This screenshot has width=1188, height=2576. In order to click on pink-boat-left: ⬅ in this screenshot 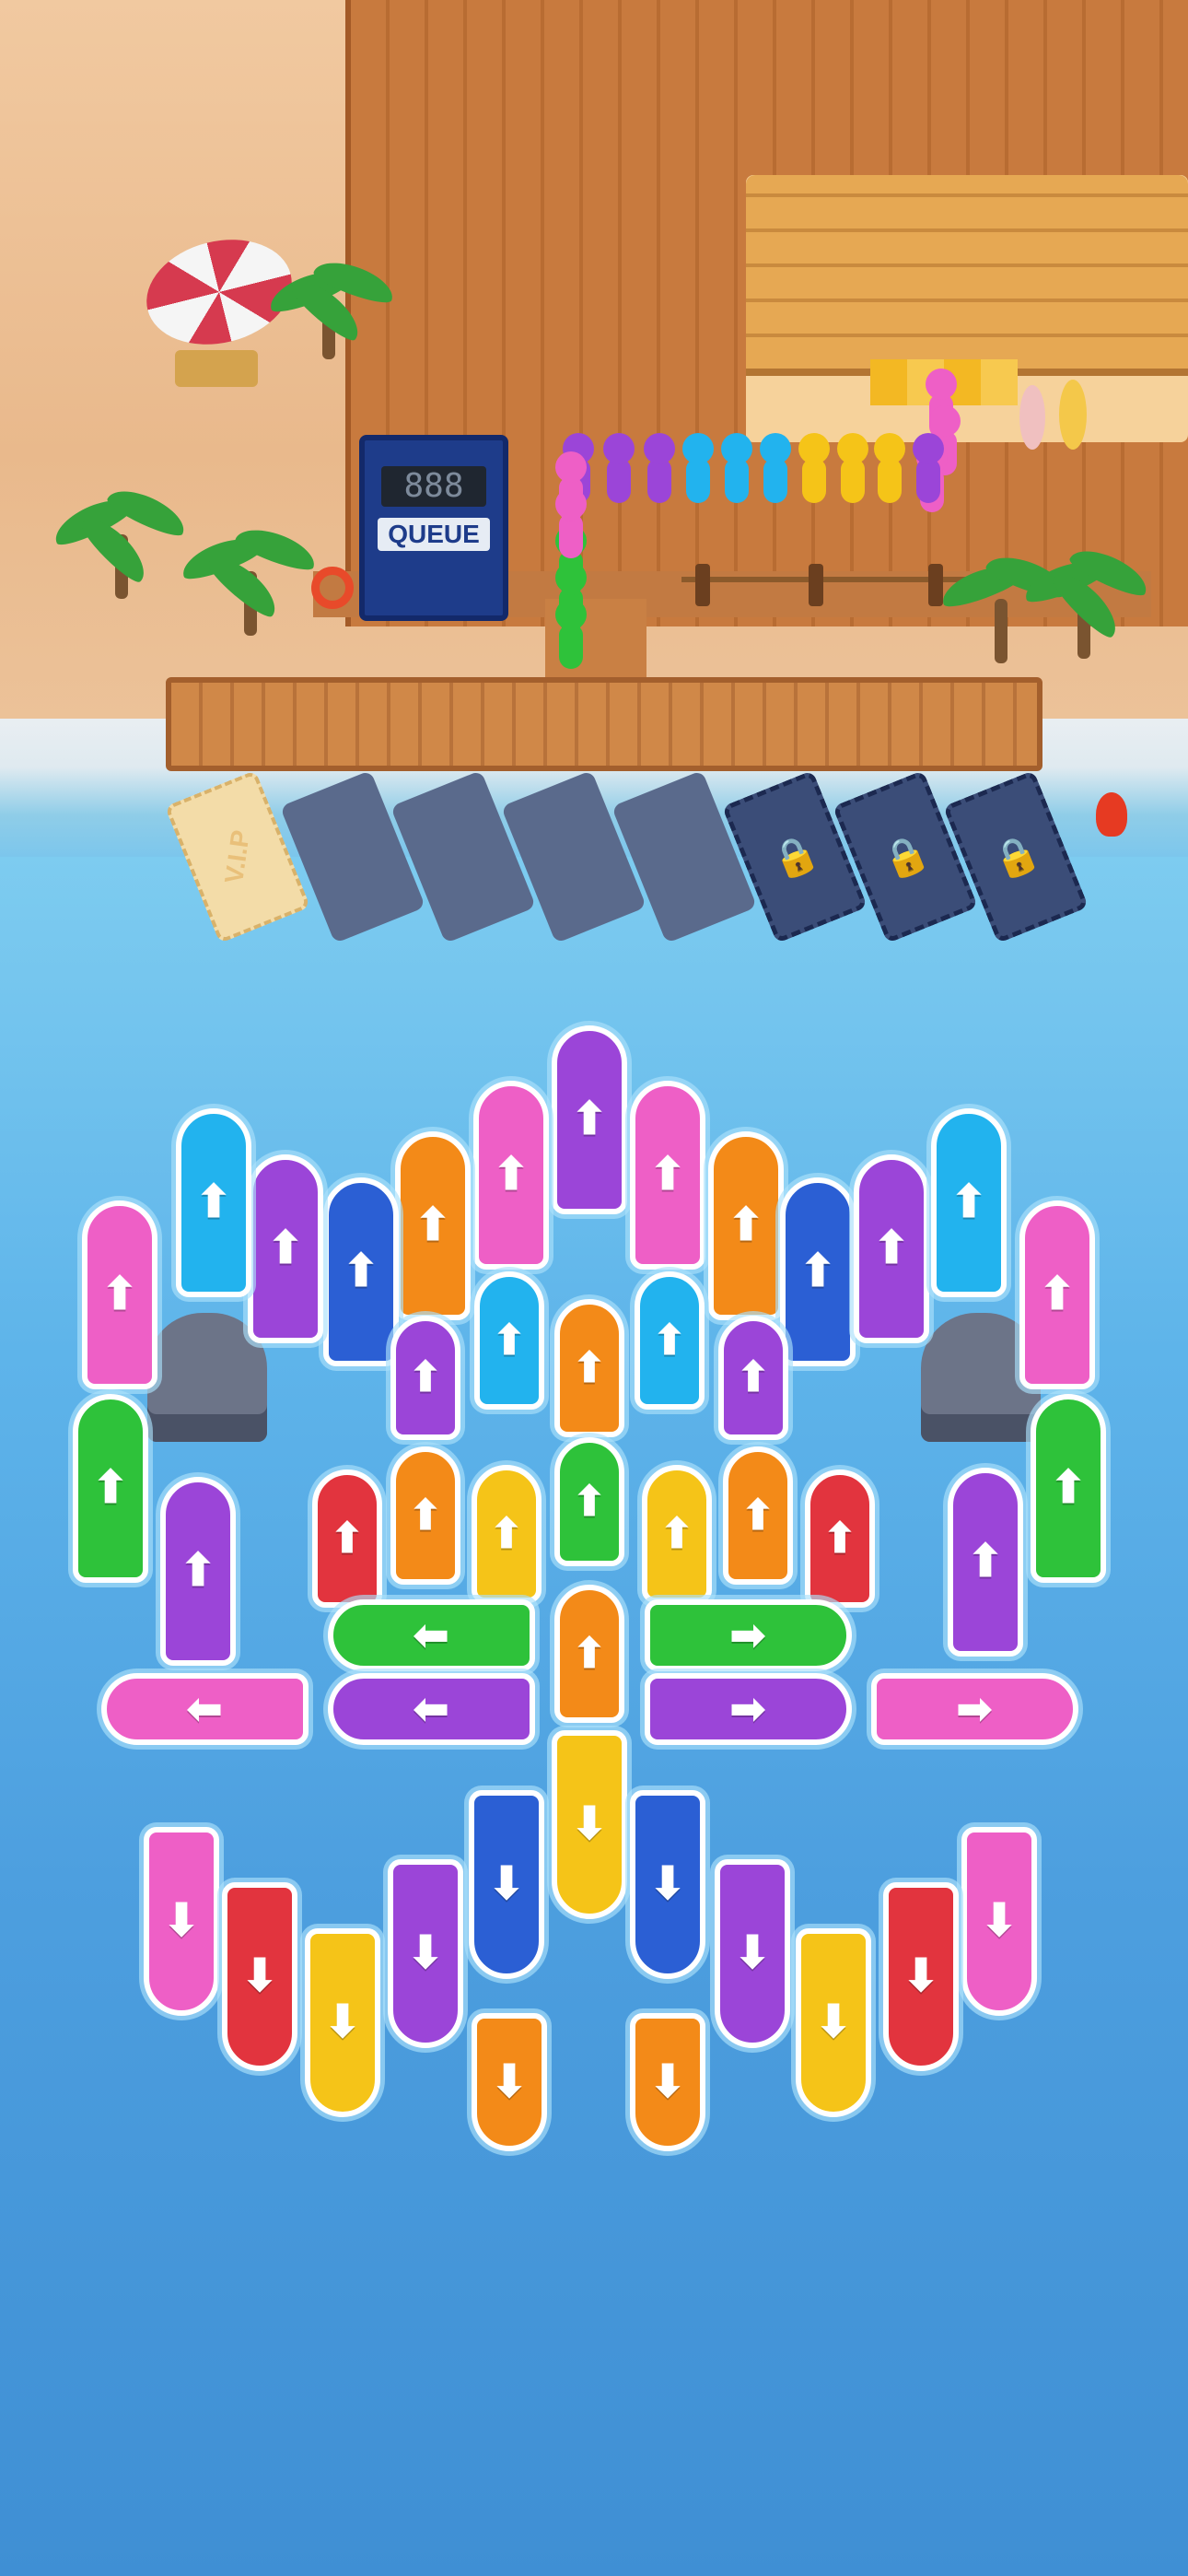, I will do `click(204, 1709)`.